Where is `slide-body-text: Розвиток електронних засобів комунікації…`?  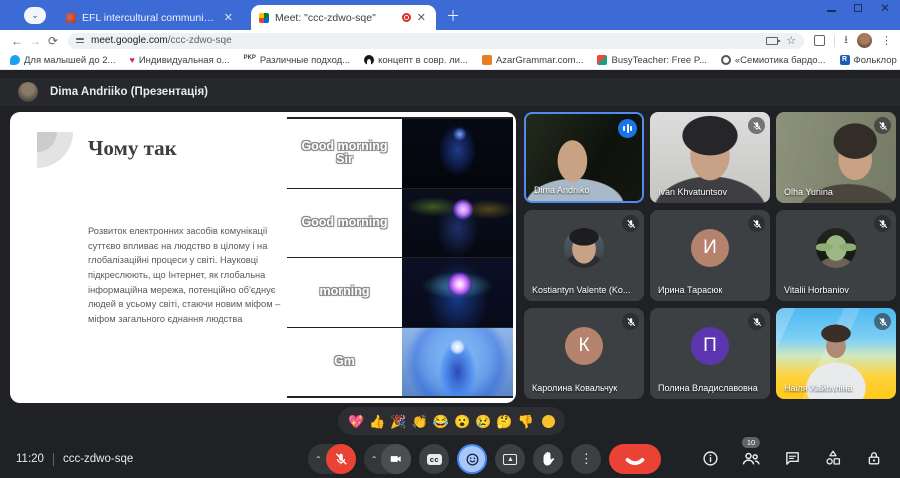 slide-body-text: Розвиток електронних засобів комунікації… is located at coordinates (184, 275).